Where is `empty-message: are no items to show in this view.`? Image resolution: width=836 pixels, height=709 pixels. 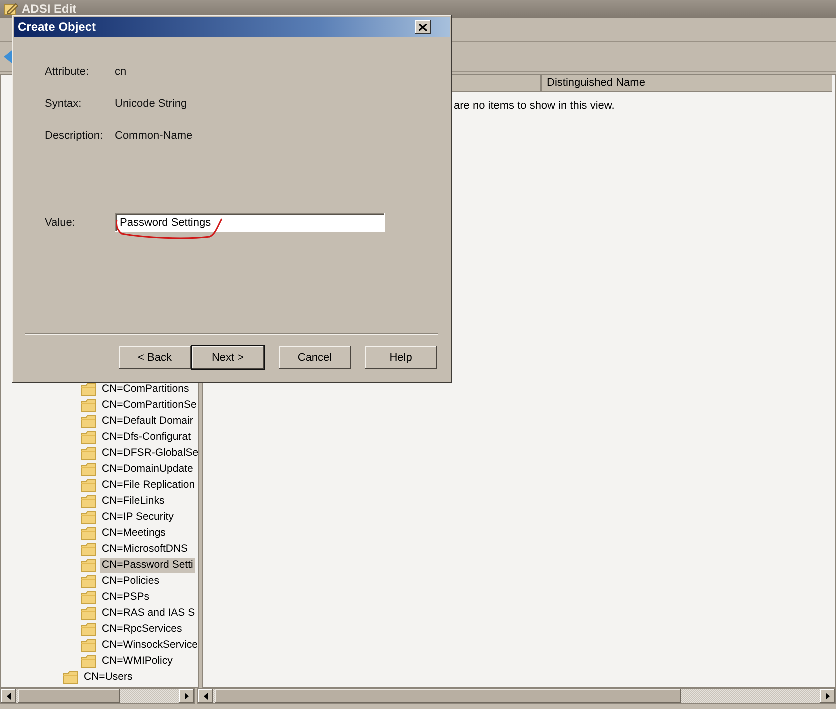 empty-message: are no items to show in this view. is located at coordinates (534, 105).